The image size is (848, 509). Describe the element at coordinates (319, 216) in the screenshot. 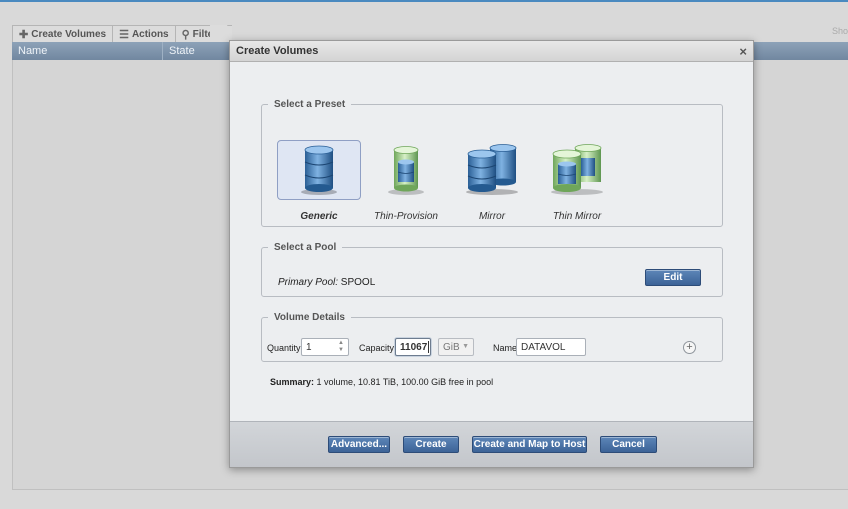

I see `preset-generic-label: Generic` at that location.